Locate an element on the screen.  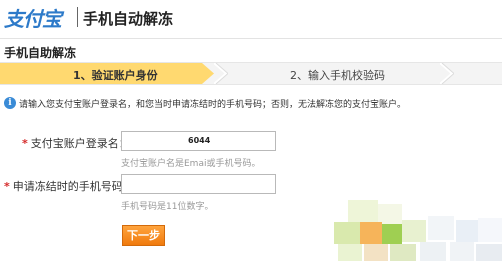
step-progress-bar: 1、验证账户身份 2、输入手机校验码 is located at coordinates (251, 73).